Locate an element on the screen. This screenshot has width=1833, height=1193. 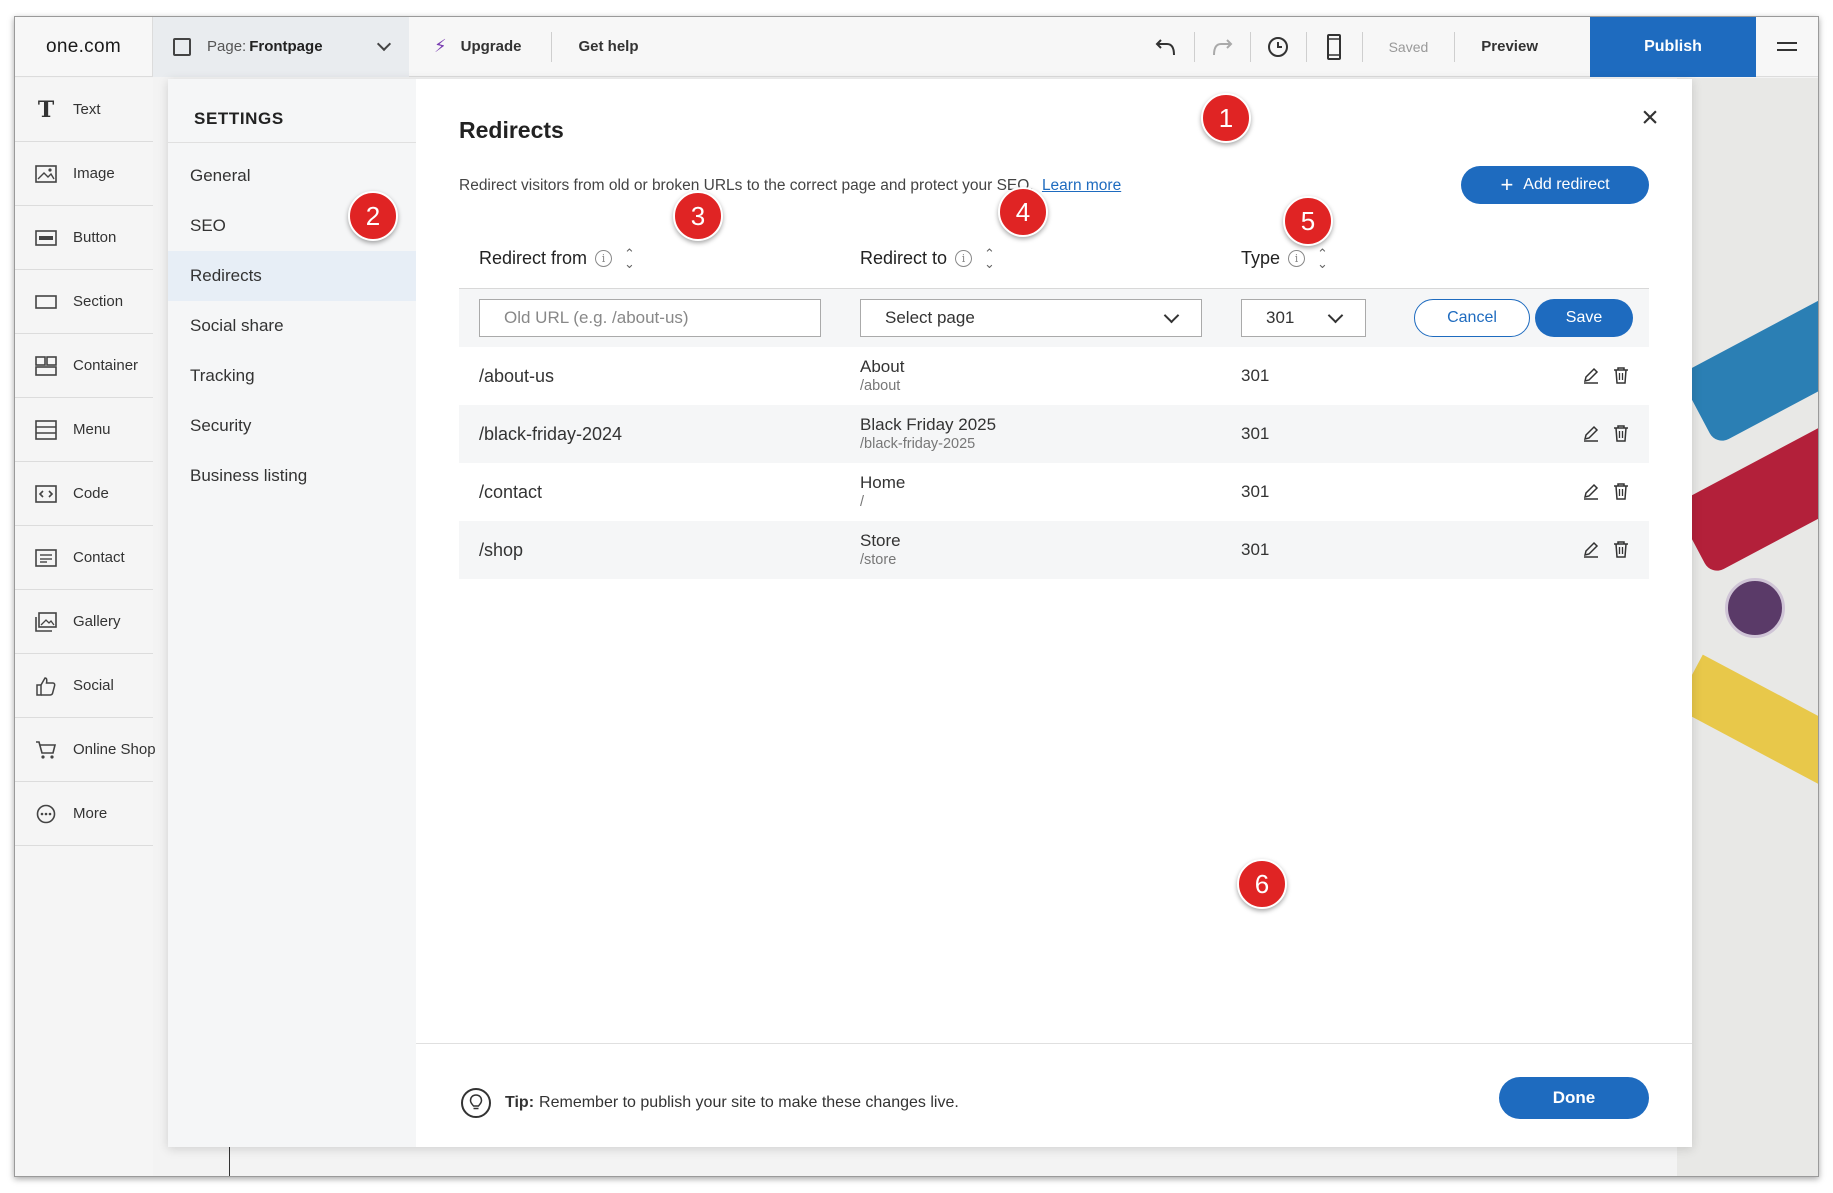
target-page-name: About is located at coordinates (882, 366).